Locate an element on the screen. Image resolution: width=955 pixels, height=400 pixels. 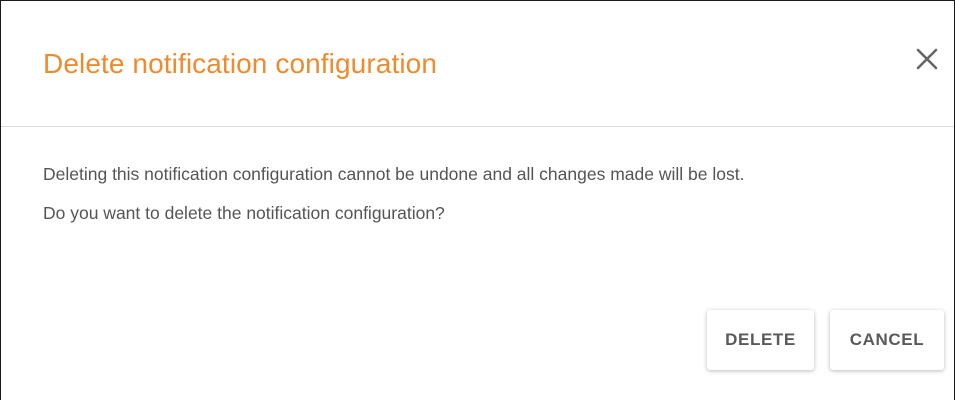
dialog-actions: DELETE CANCEL is located at coordinates (825, 340).